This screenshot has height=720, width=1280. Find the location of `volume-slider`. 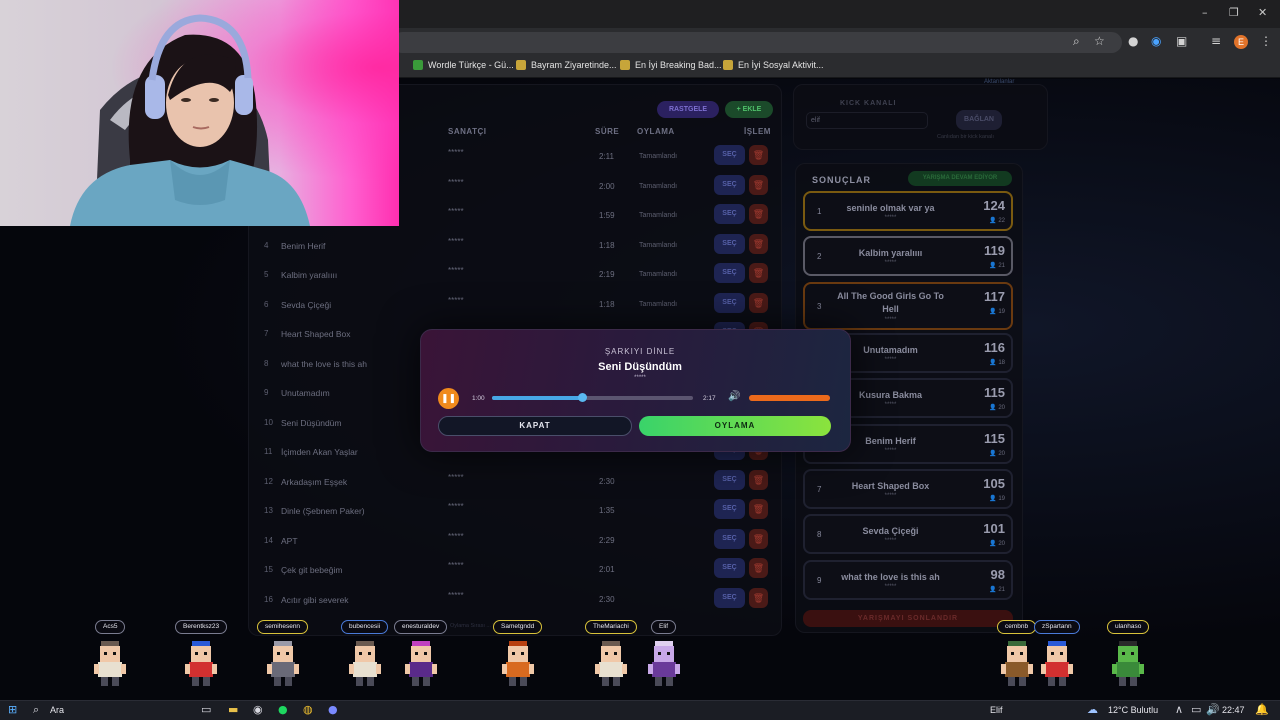

volume-slider is located at coordinates (789, 398).